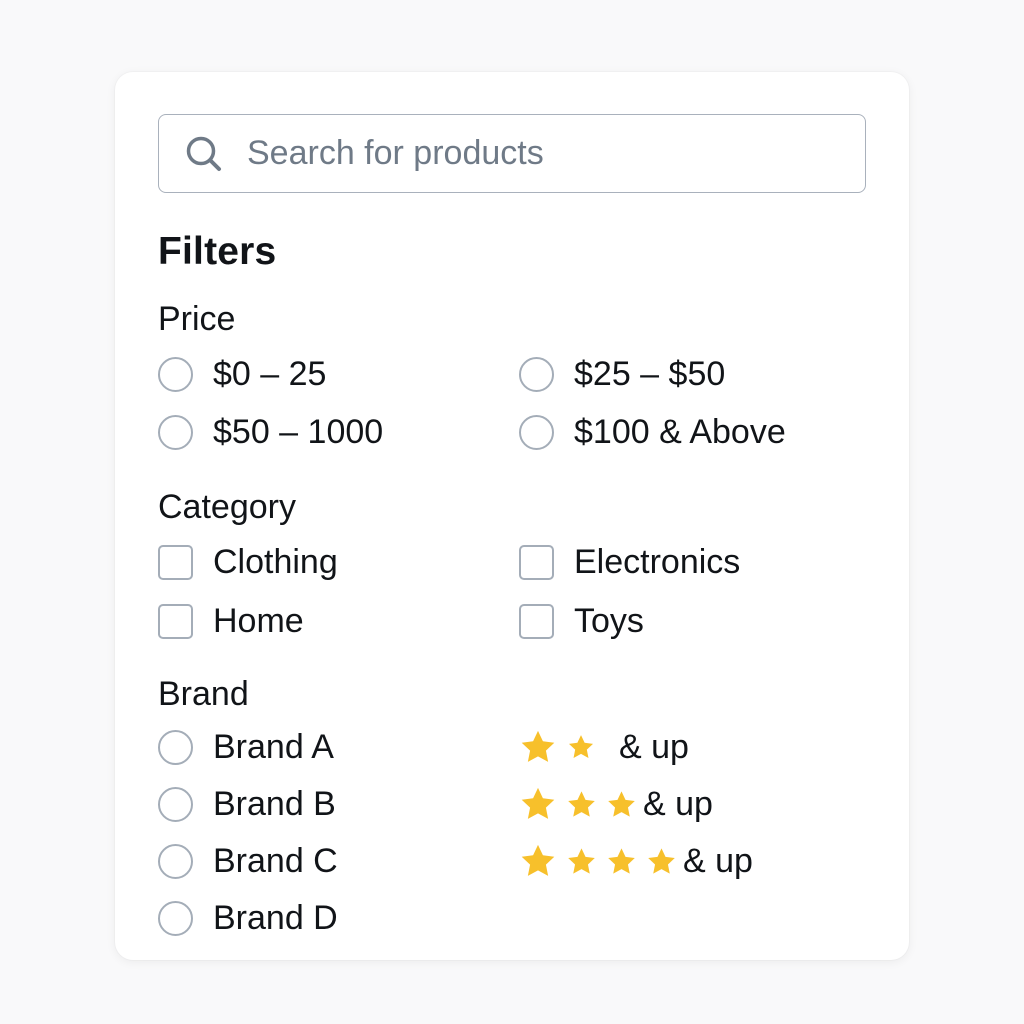 The width and height of the screenshot is (1024, 1024). I want to click on category-option-home: Home, so click(231, 621).